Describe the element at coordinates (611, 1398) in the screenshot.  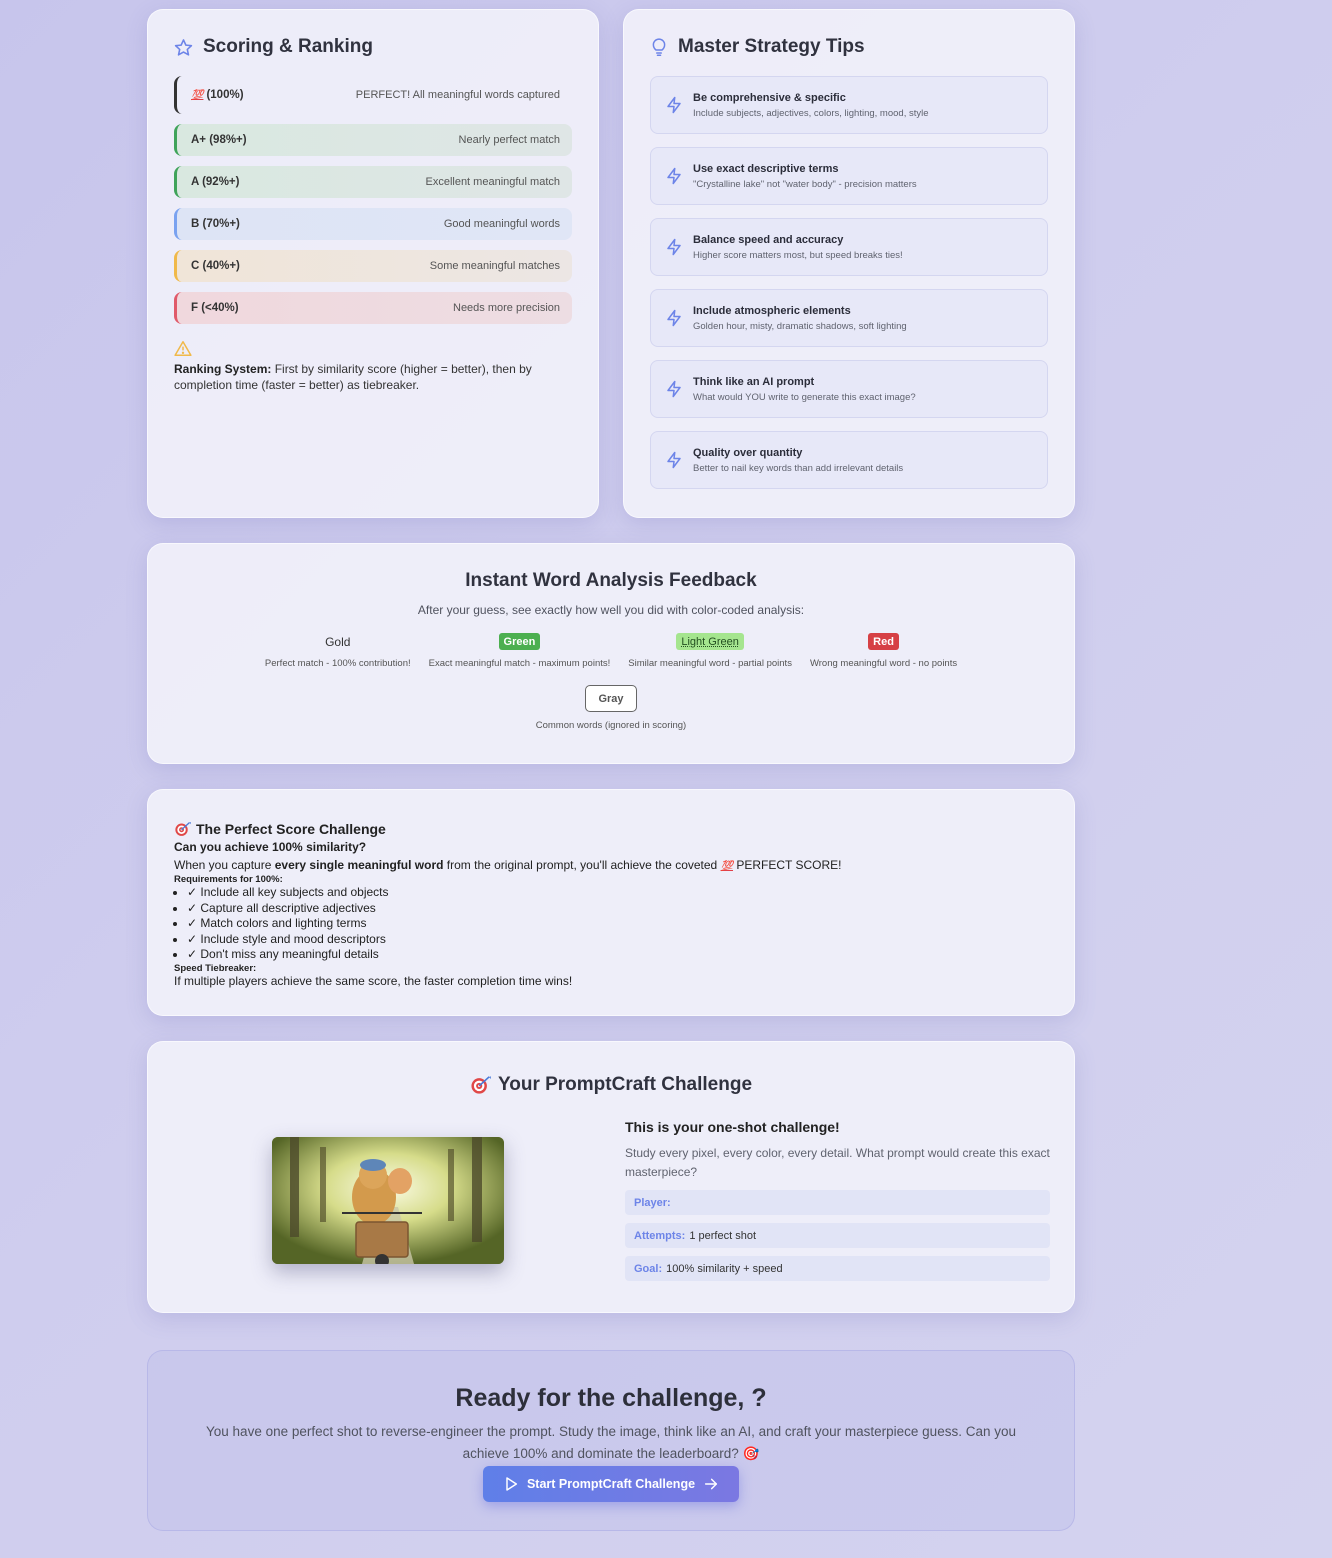
I see `ready-title: Ready for the challenge, ?` at that location.